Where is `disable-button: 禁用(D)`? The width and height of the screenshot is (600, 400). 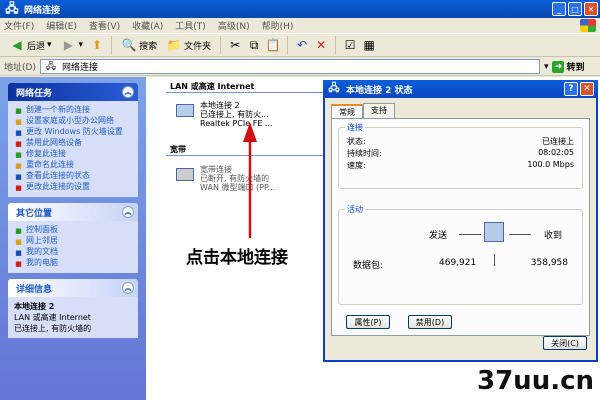
disable-button: 禁用(D) is located at coordinates (430, 322).